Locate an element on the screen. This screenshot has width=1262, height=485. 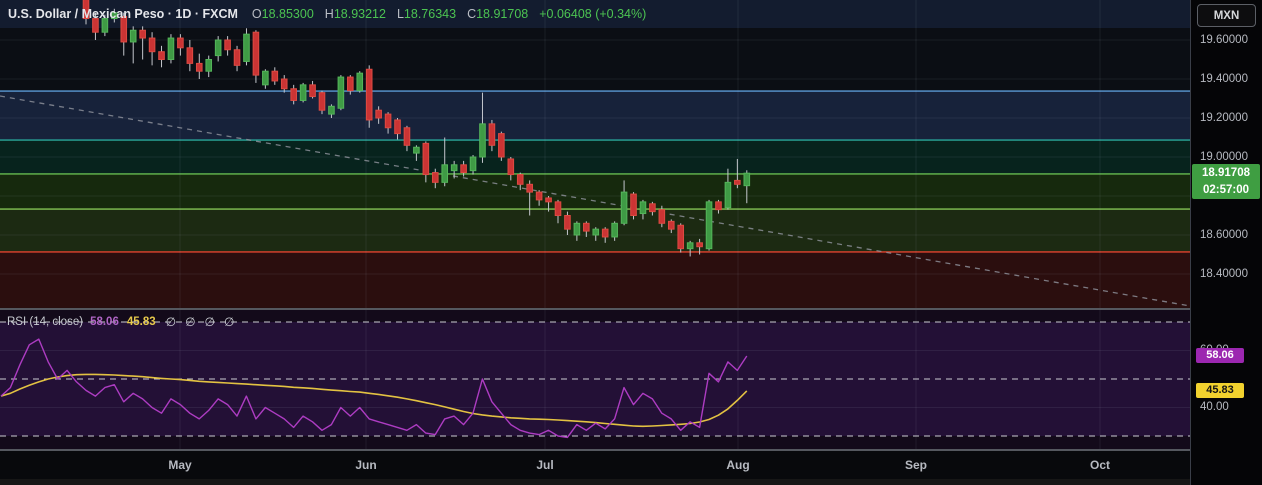
rsi-value-badge: 45.83 is located at coordinates (1220, 390).